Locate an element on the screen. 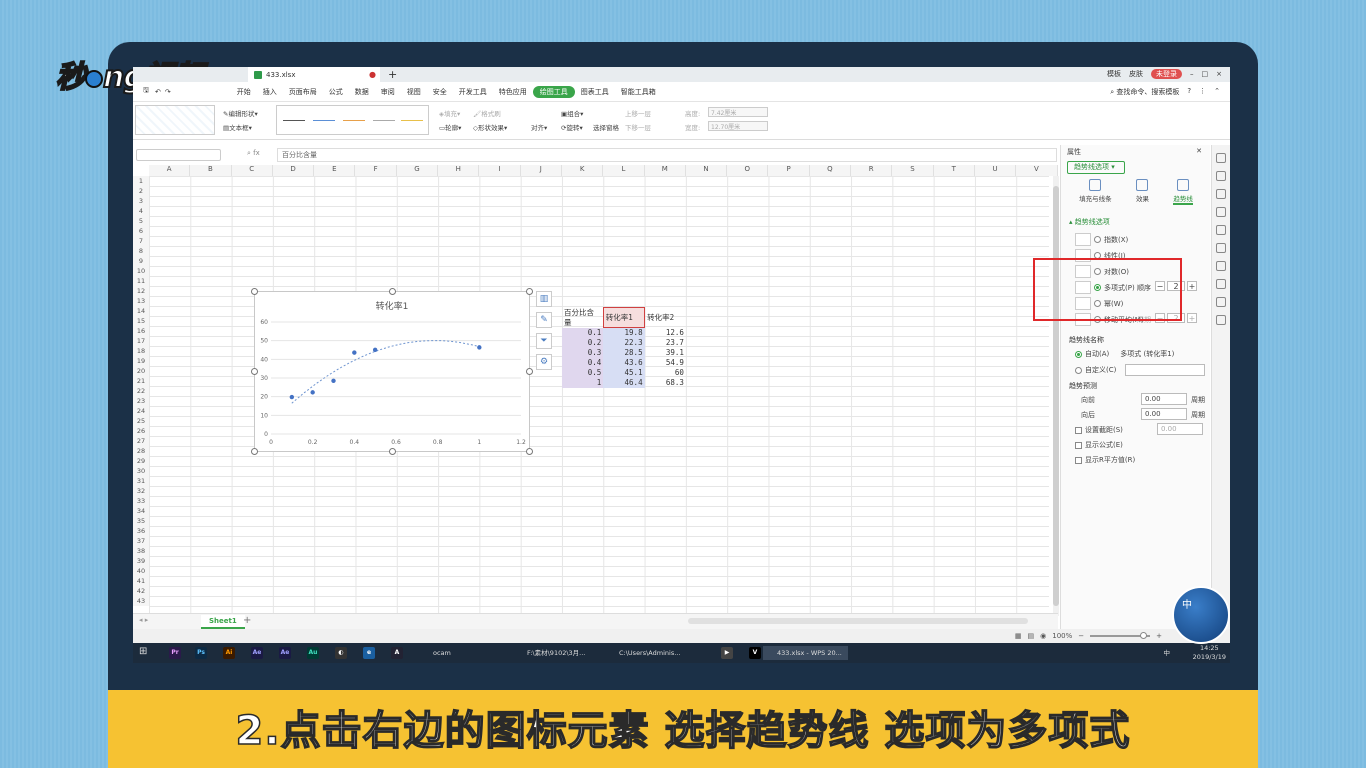 This screenshot has width=1366, height=768. row-header: 17 is located at coordinates (141, 341).